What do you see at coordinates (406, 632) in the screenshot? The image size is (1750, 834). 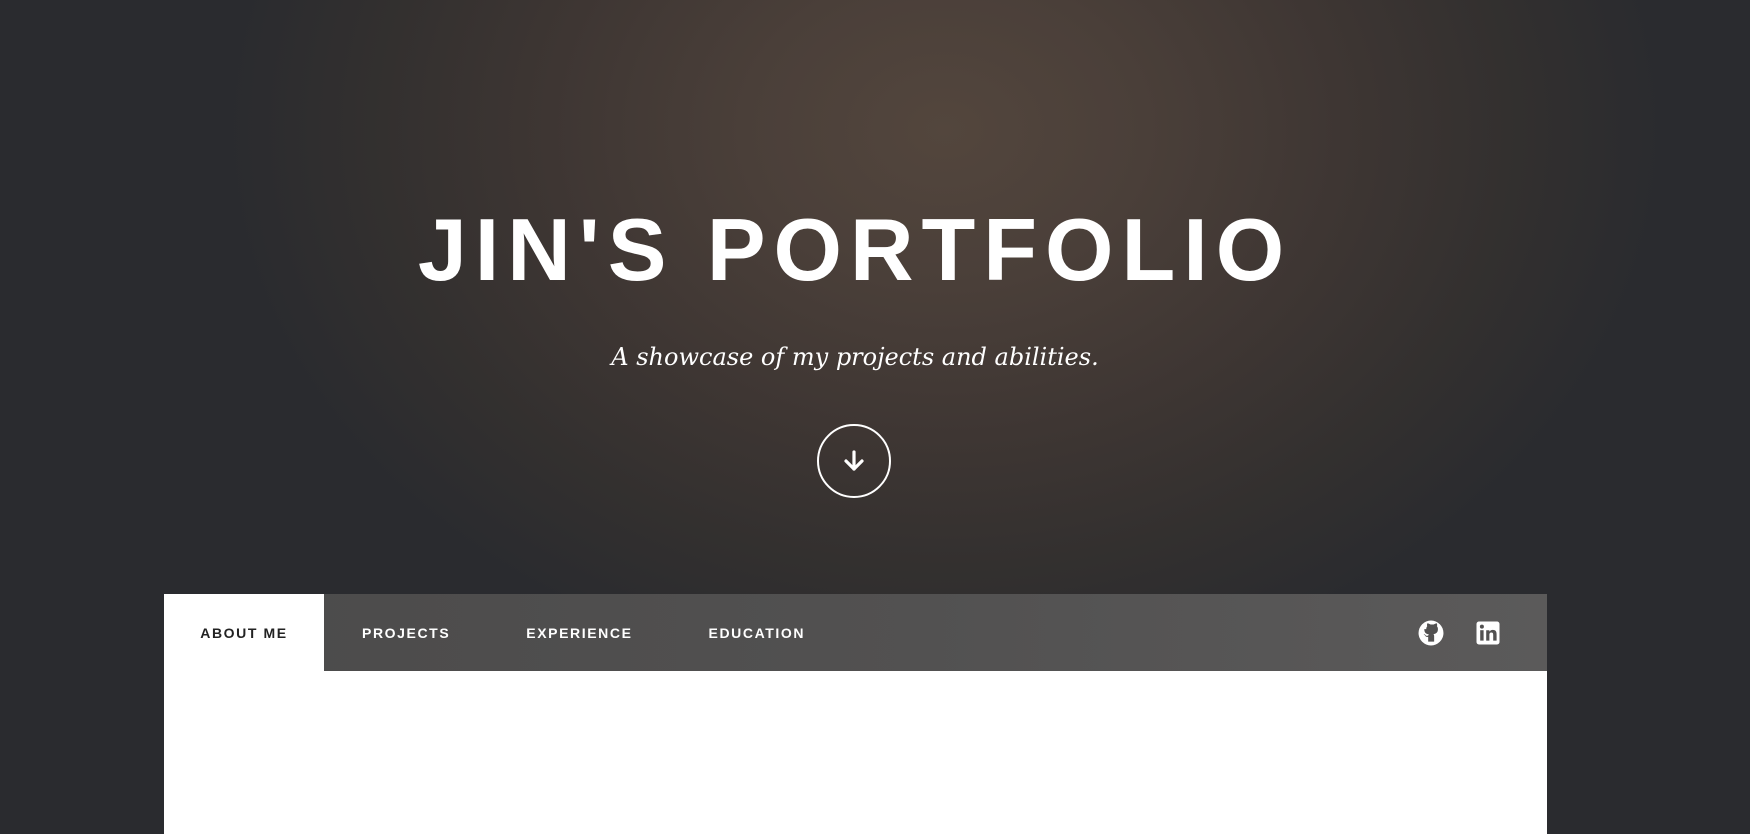 I see `tab-projects: PROJECTS` at bounding box center [406, 632].